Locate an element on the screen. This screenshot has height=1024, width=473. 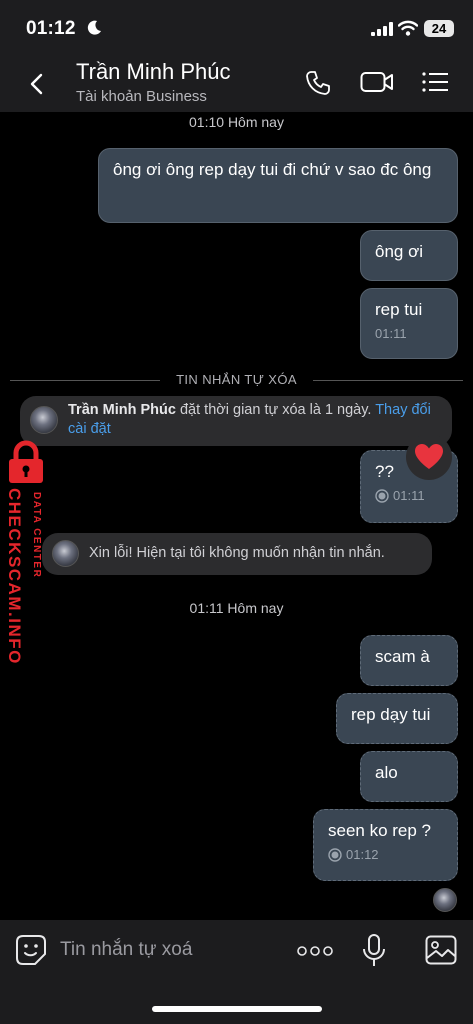
timestamp: 01:10 Hôm nay is located at coordinates (236, 122).